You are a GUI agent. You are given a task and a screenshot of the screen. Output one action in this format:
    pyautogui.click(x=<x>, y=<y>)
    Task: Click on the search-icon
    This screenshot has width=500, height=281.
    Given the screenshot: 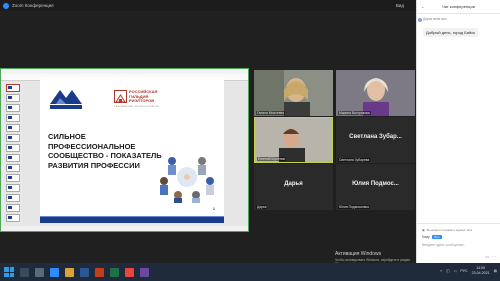 What is the action you would take?
    pyautogui.click(x=24, y=272)
    